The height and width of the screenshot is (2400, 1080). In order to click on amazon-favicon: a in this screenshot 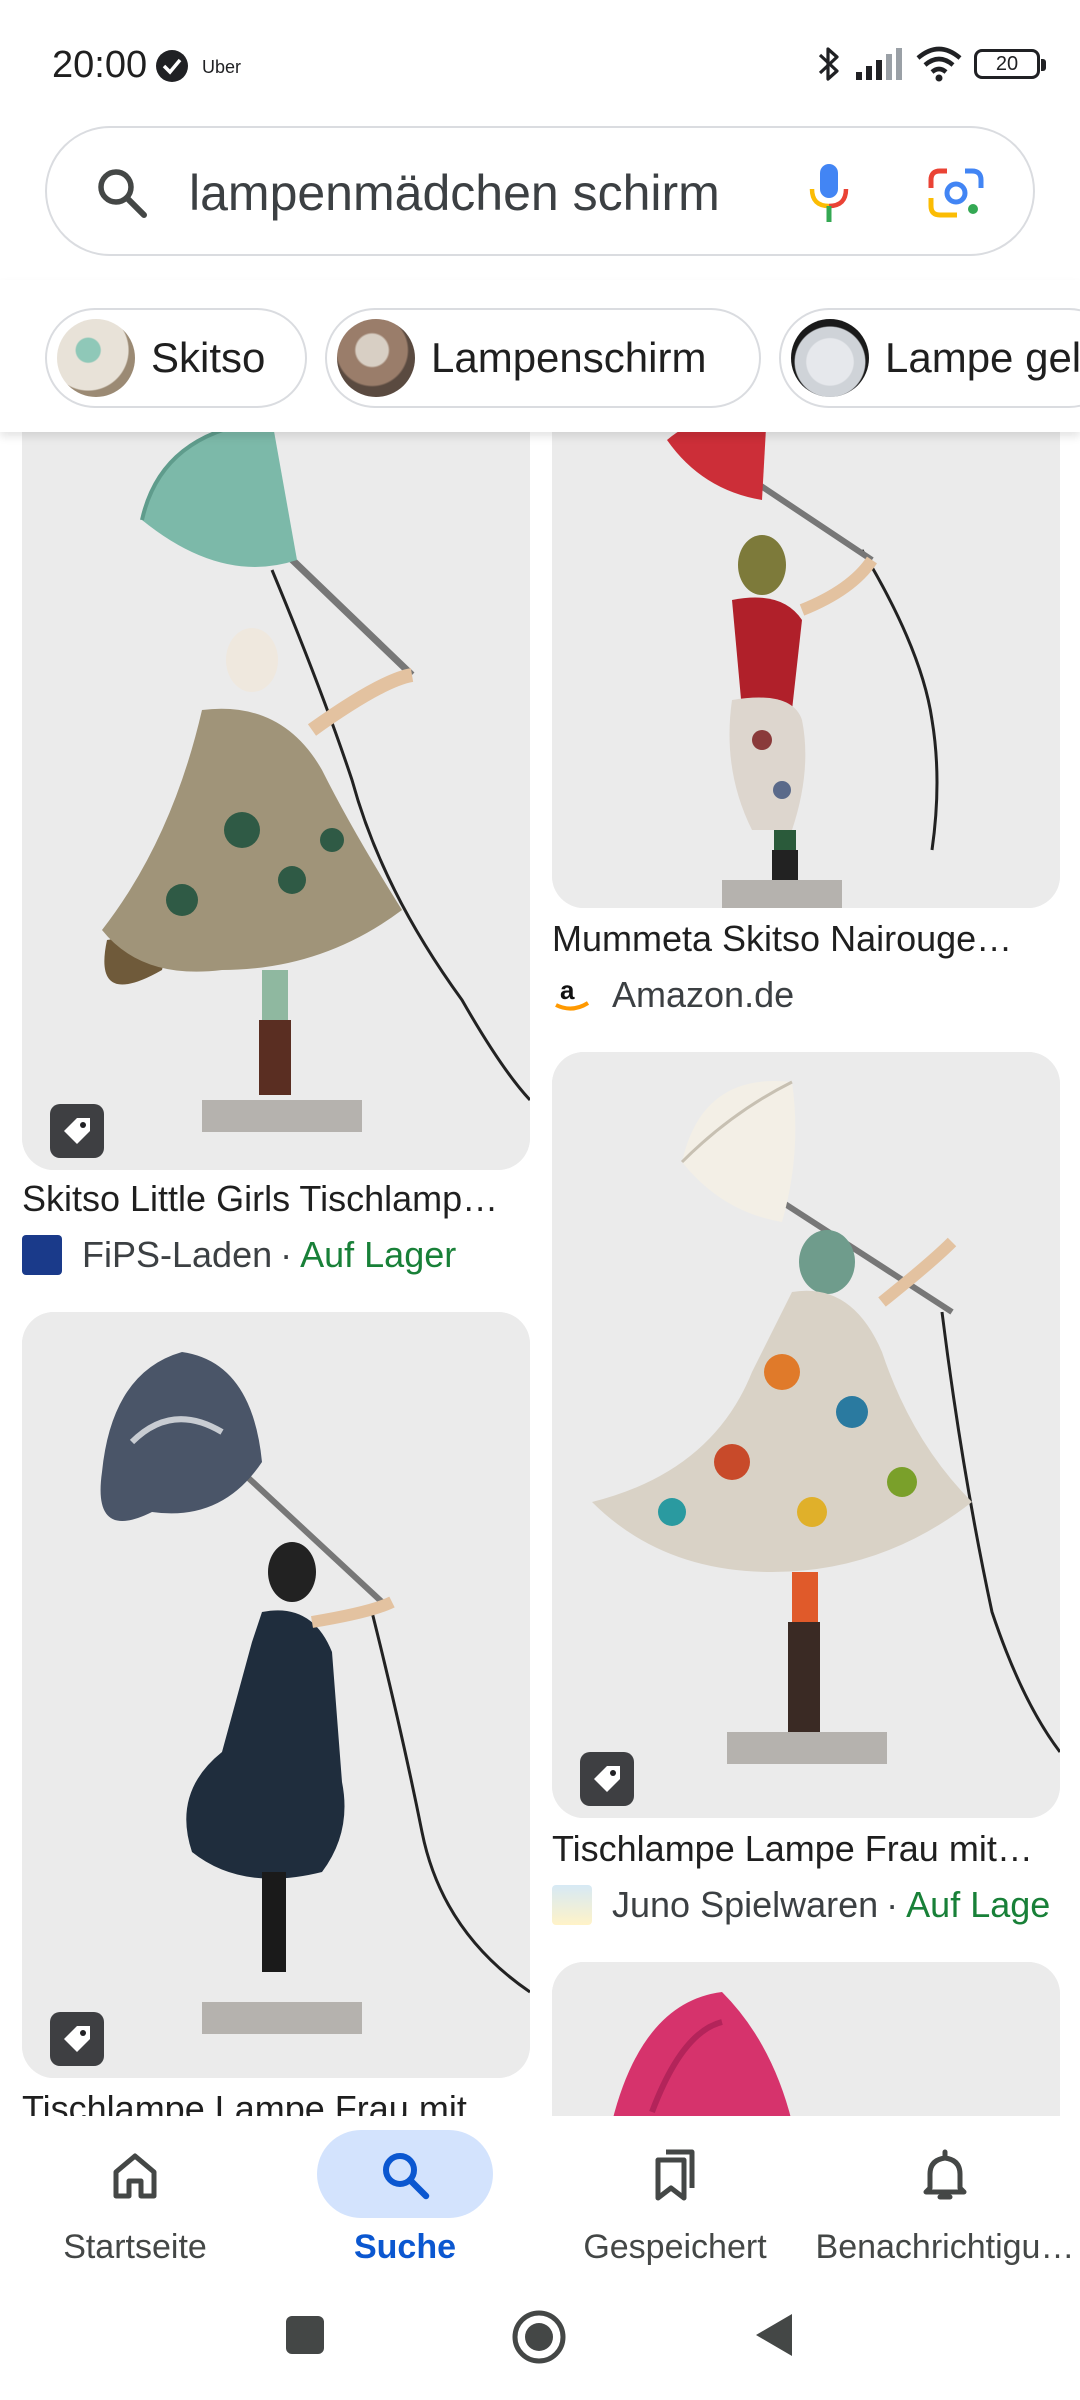, I will do `click(572, 995)`.